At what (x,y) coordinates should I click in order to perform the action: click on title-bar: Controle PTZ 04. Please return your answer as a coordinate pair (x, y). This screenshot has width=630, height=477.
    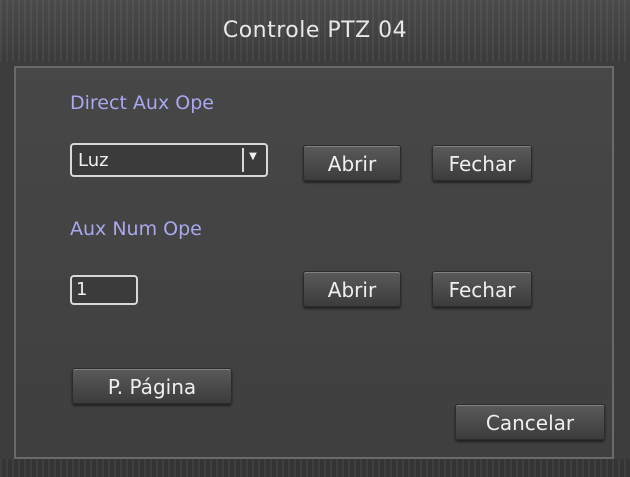
    Looking at the image, I should click on (315, 31).